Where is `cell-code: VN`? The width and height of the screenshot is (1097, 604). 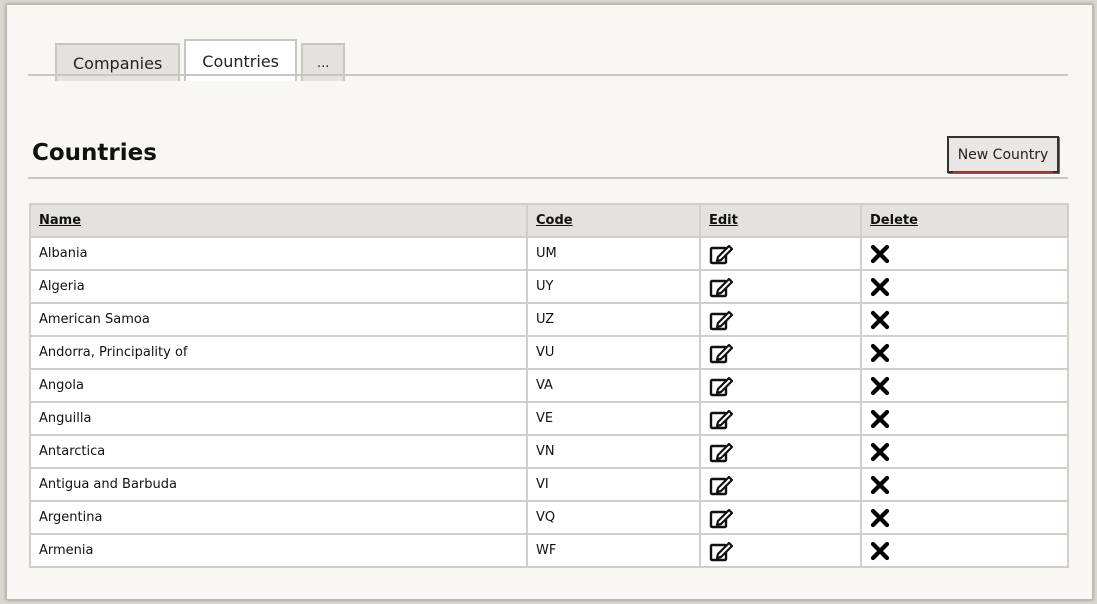
cell-code: VN is located at coordinates (613, 451).